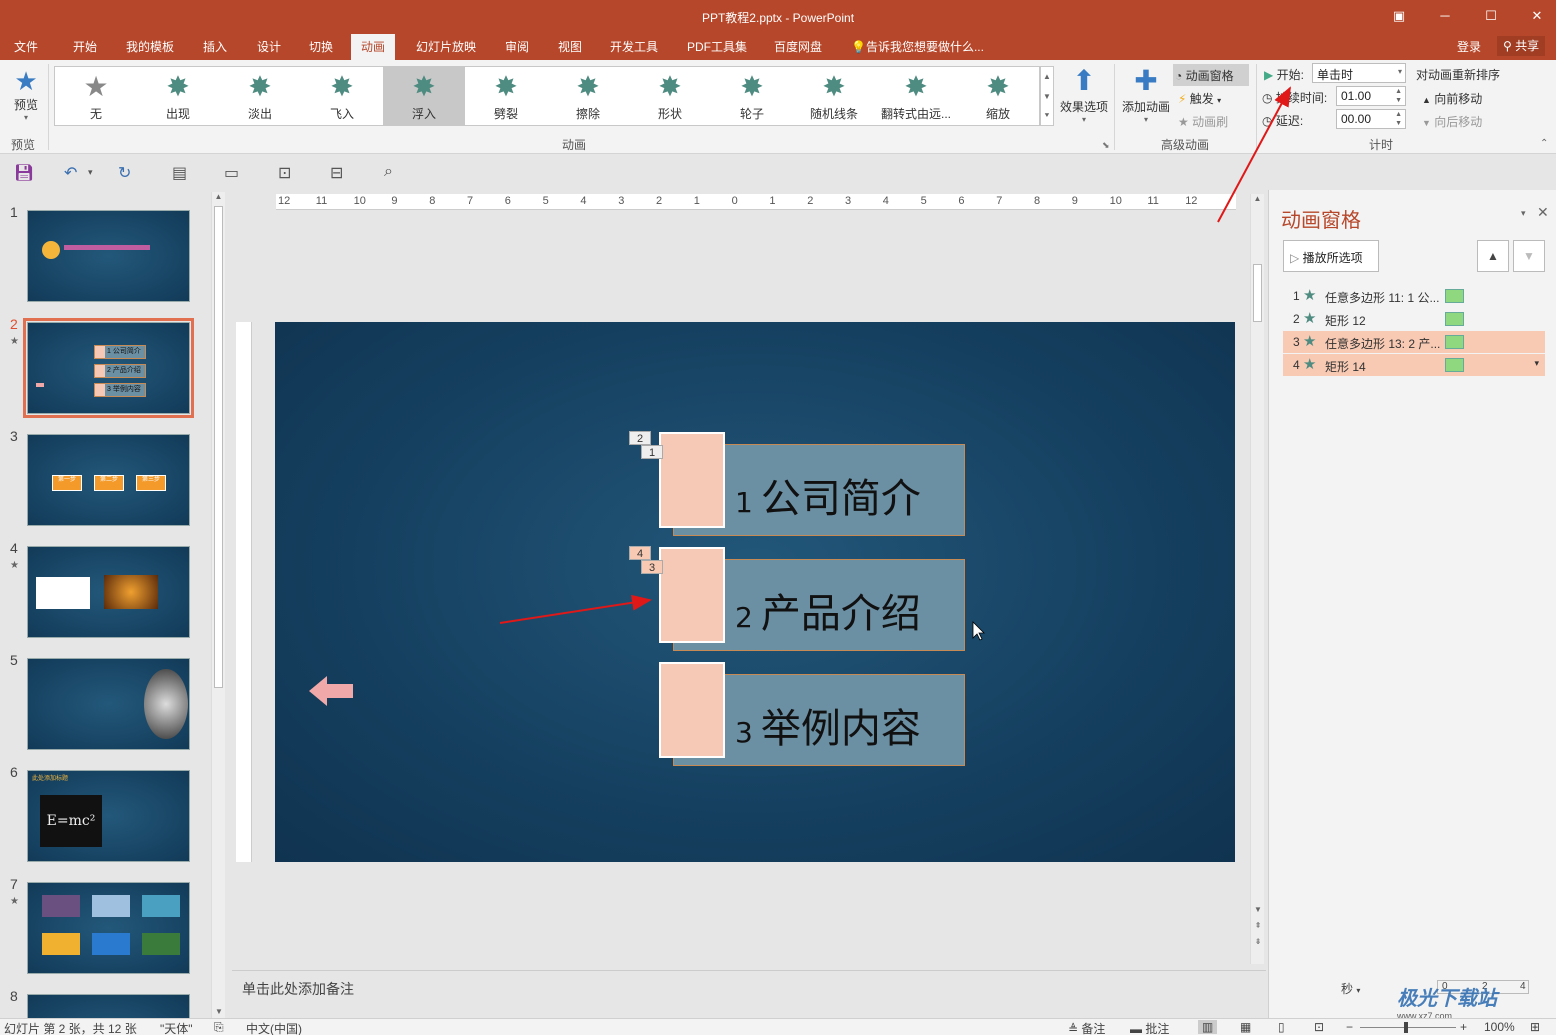 This screenshot has height=1035, width=1556. I want to click on gallery-item: ✸ 浮入, so click(424, 96).